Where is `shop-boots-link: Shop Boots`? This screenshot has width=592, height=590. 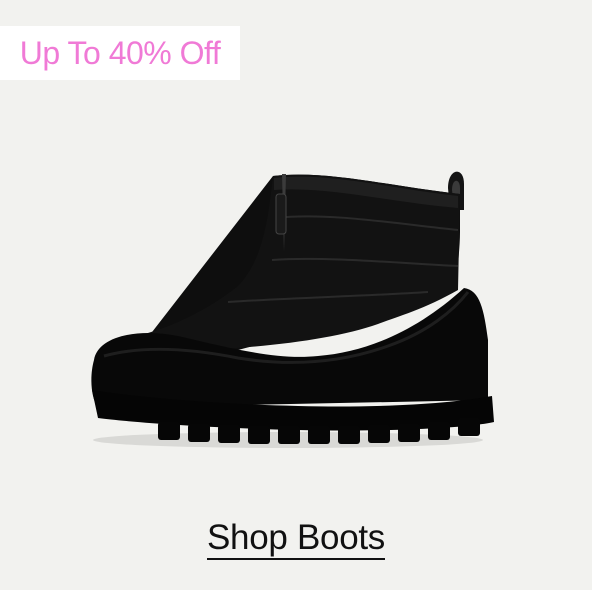 shop-boots-link: Shop Boots is located at coordinates (296, 539).